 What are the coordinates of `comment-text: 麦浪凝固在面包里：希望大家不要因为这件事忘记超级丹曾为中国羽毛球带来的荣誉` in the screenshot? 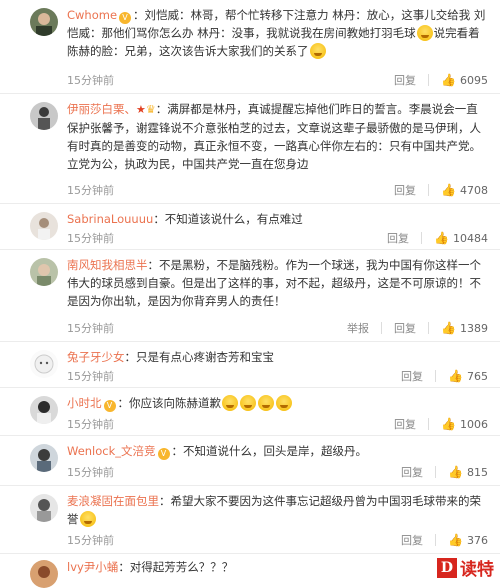 It's located at (274, 510).